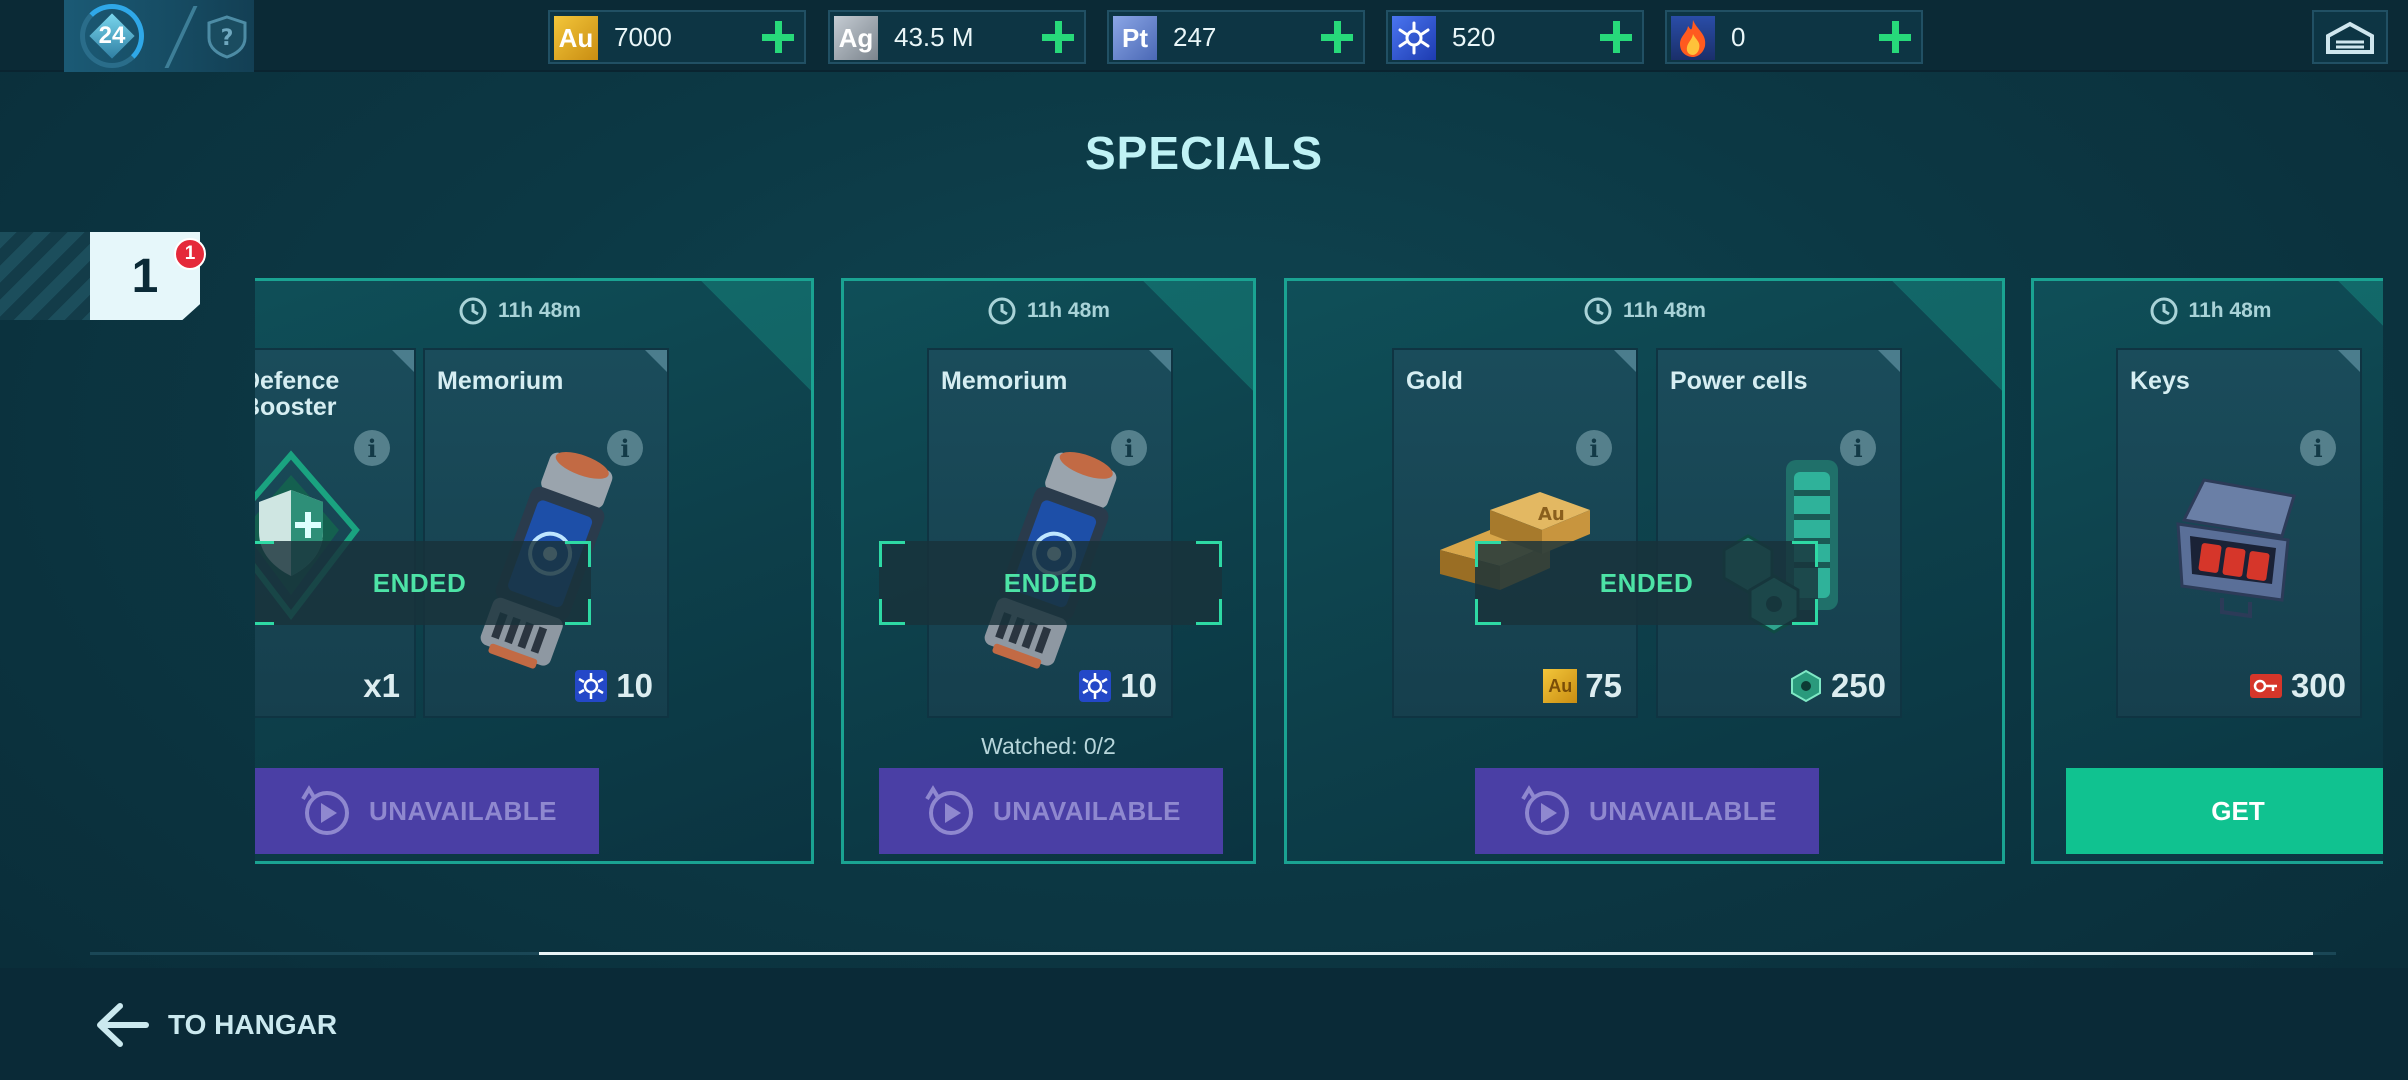 The image size is (2408, 1080). What do you see at coordinates (778, 37) in the screenshot?
I see `add-gold-button` at bounding box center [778, 37].